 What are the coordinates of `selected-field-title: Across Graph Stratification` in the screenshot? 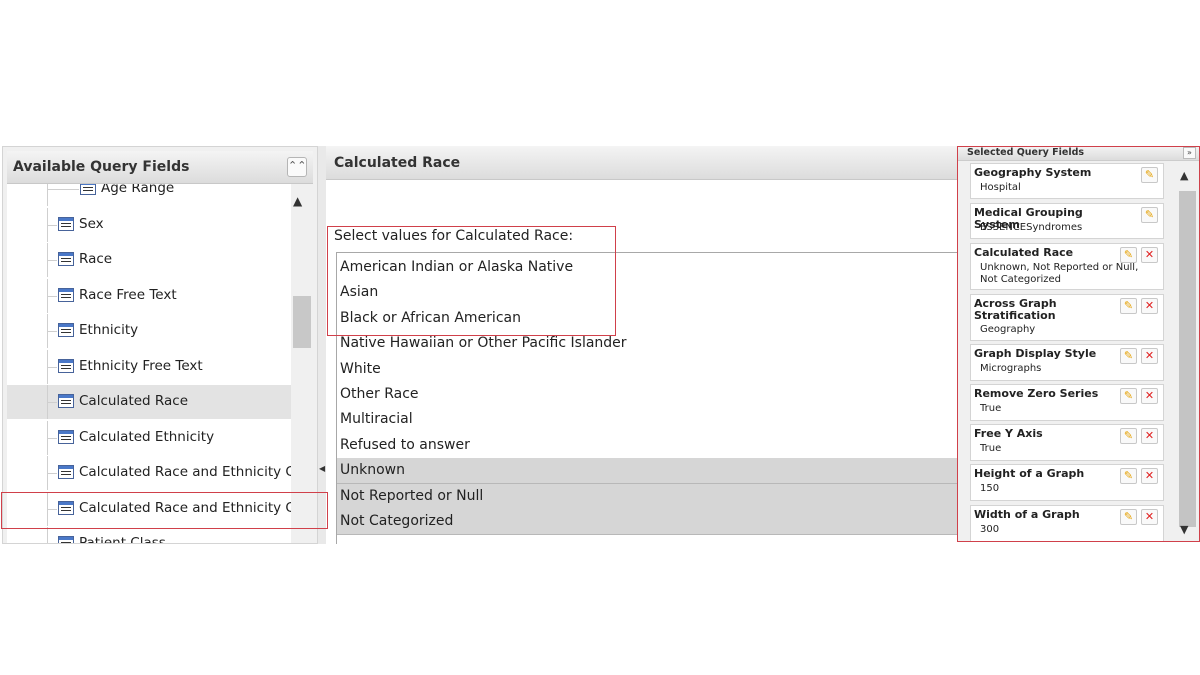 It's located at (1015, 309).